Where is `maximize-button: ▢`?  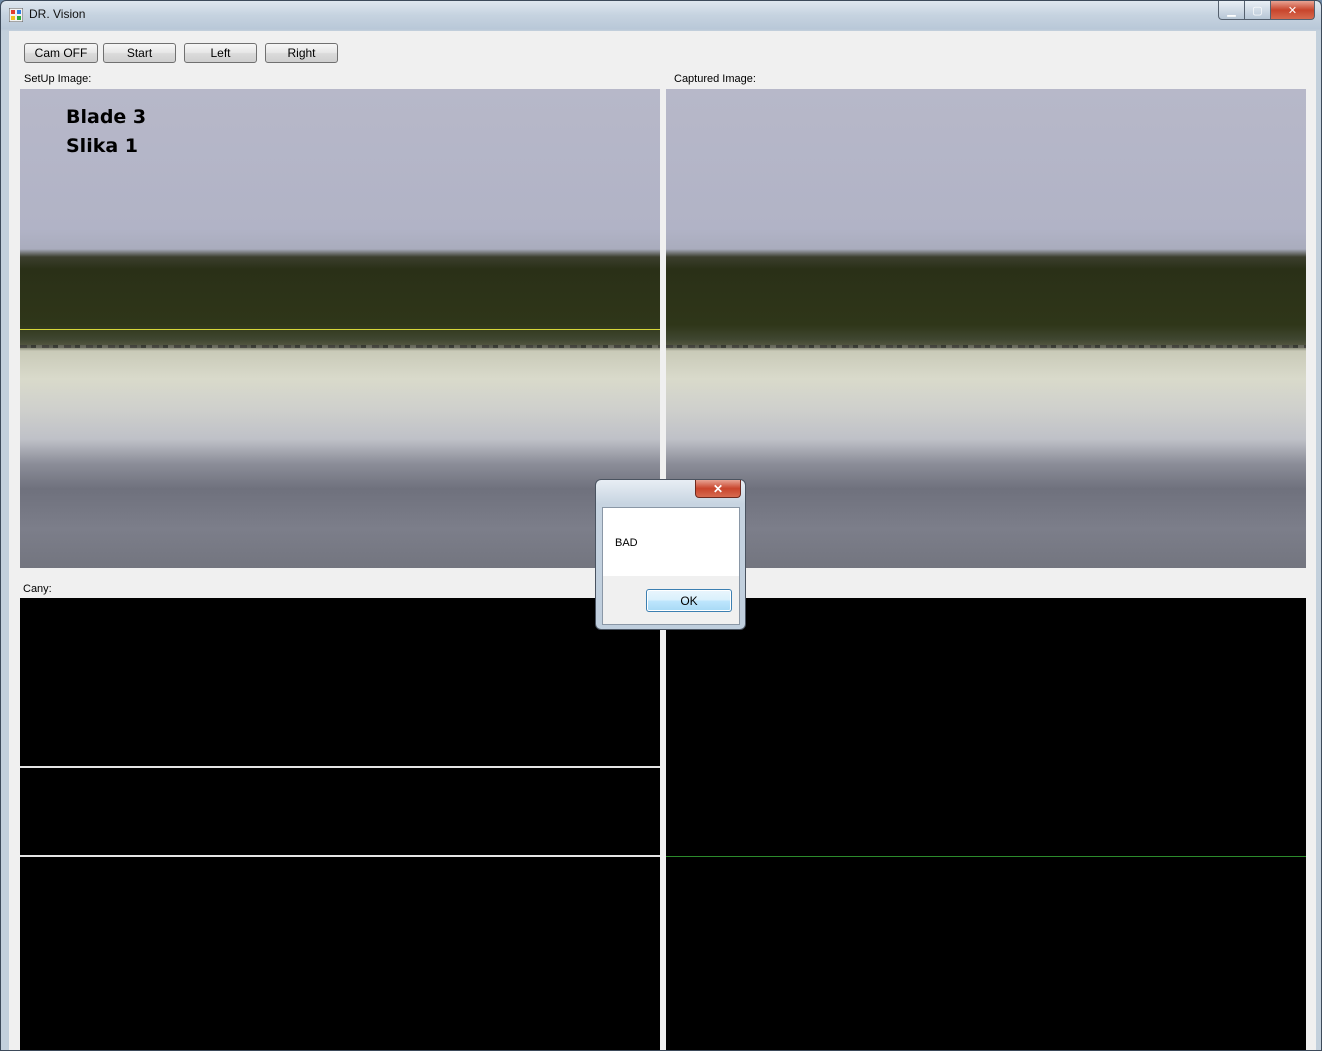
maximize-button: ▢ is located at coordinates (1258, 10).